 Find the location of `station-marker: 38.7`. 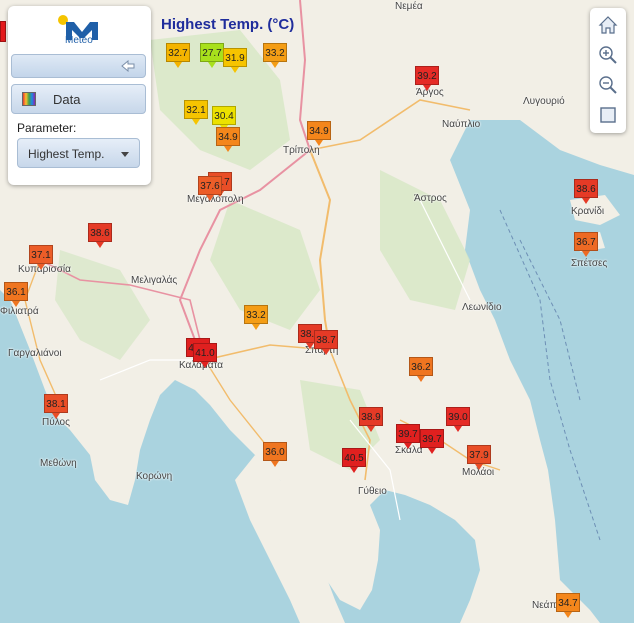

station-marker: 38.7 is located at coordinates (326, 342).